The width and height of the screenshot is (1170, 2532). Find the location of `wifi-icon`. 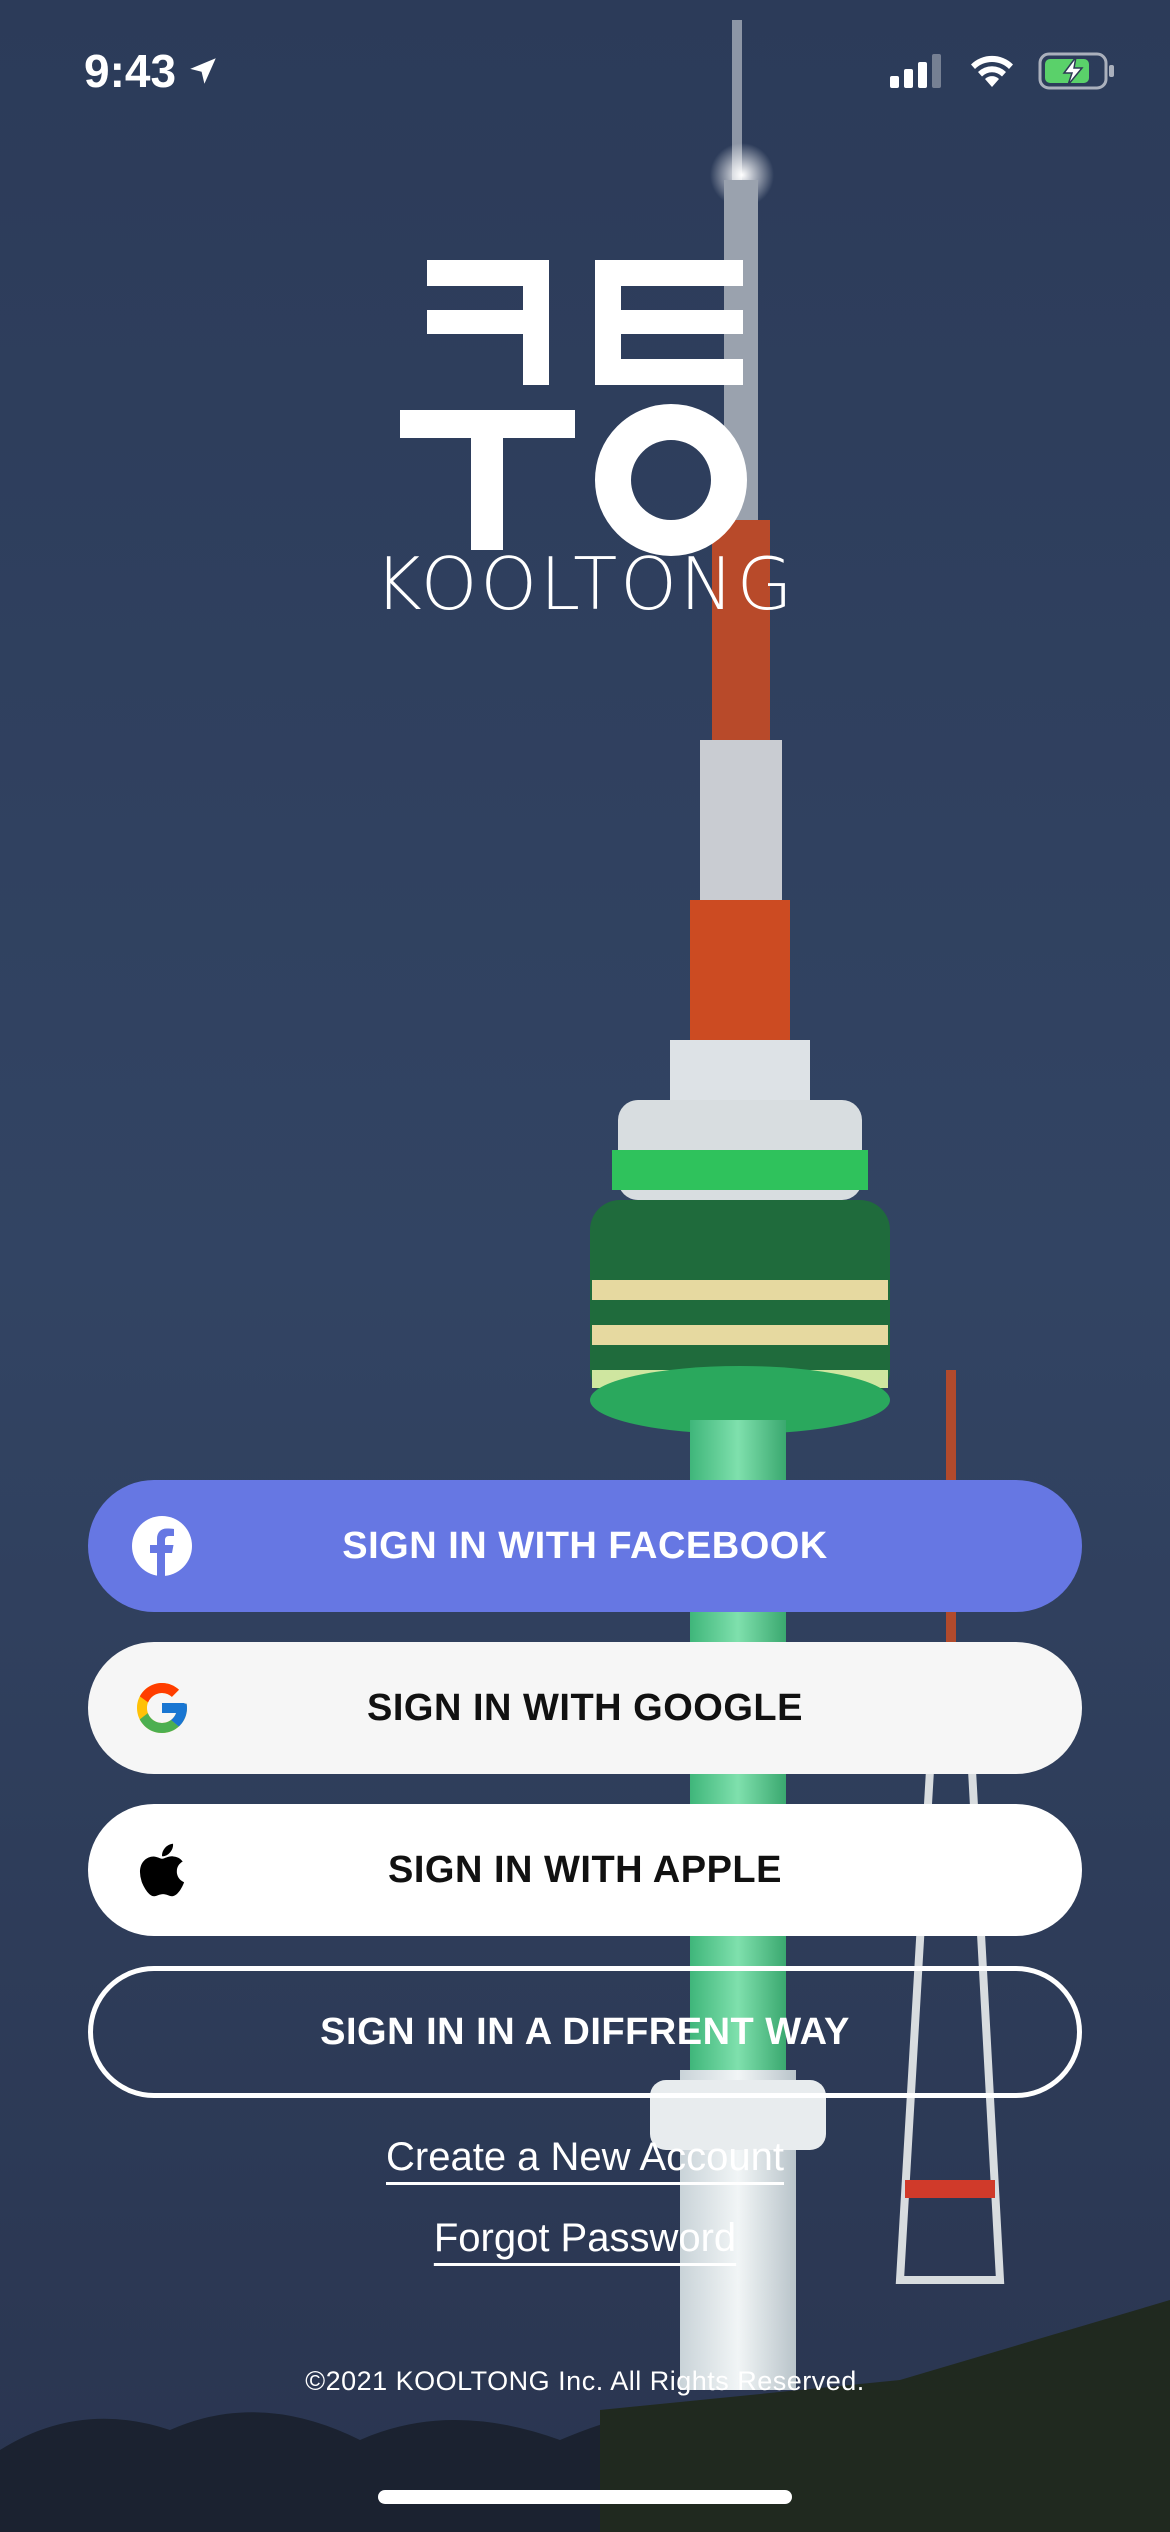

wifi-icon is located at coordinates (992, 71).